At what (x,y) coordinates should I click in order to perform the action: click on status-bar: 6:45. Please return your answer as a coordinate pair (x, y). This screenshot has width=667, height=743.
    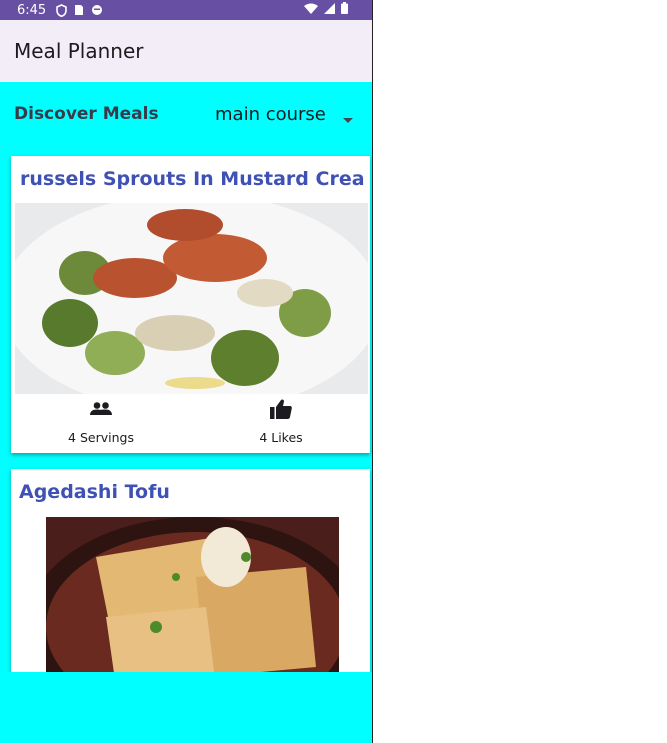
    Looking at the image, I should click on (186, 10).